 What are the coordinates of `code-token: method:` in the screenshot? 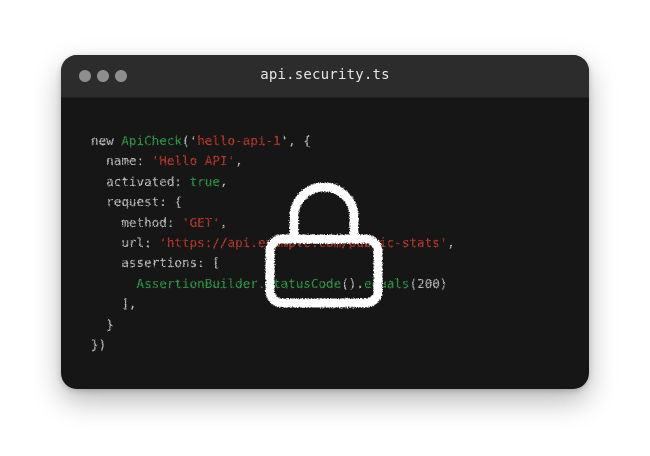 It's located at (136, 222).